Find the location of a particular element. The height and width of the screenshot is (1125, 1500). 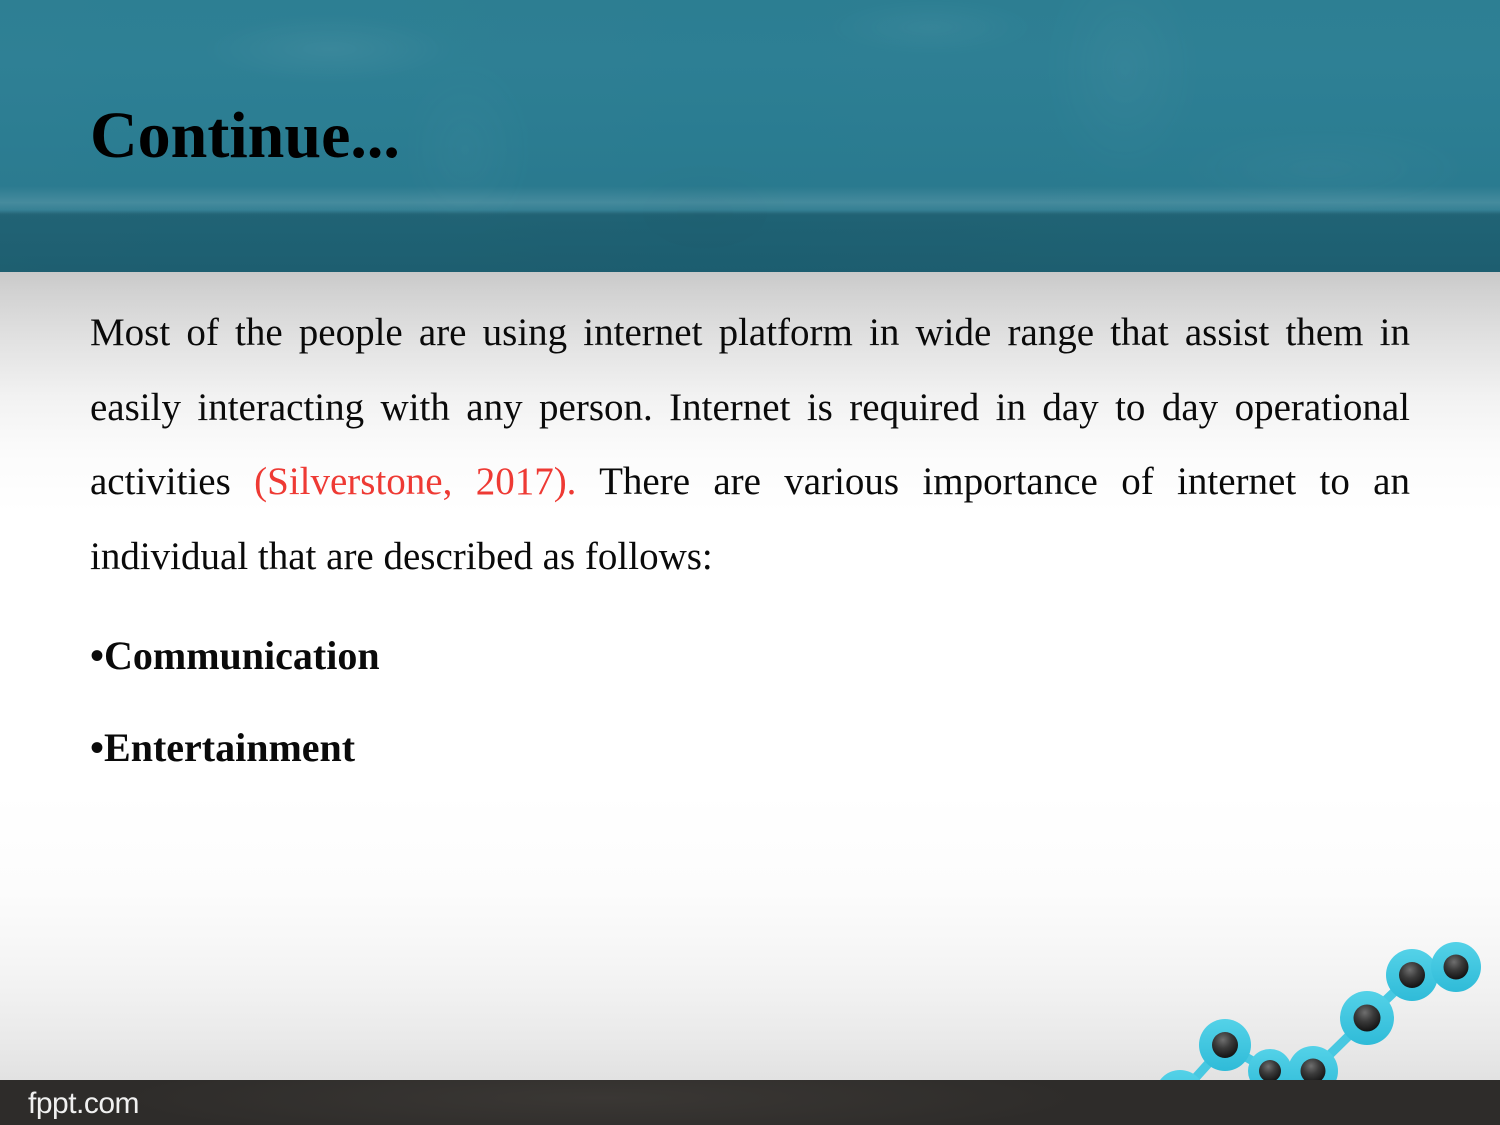

citation-reference: (Silverstone, 2017). is located at coordinates (415, 481).